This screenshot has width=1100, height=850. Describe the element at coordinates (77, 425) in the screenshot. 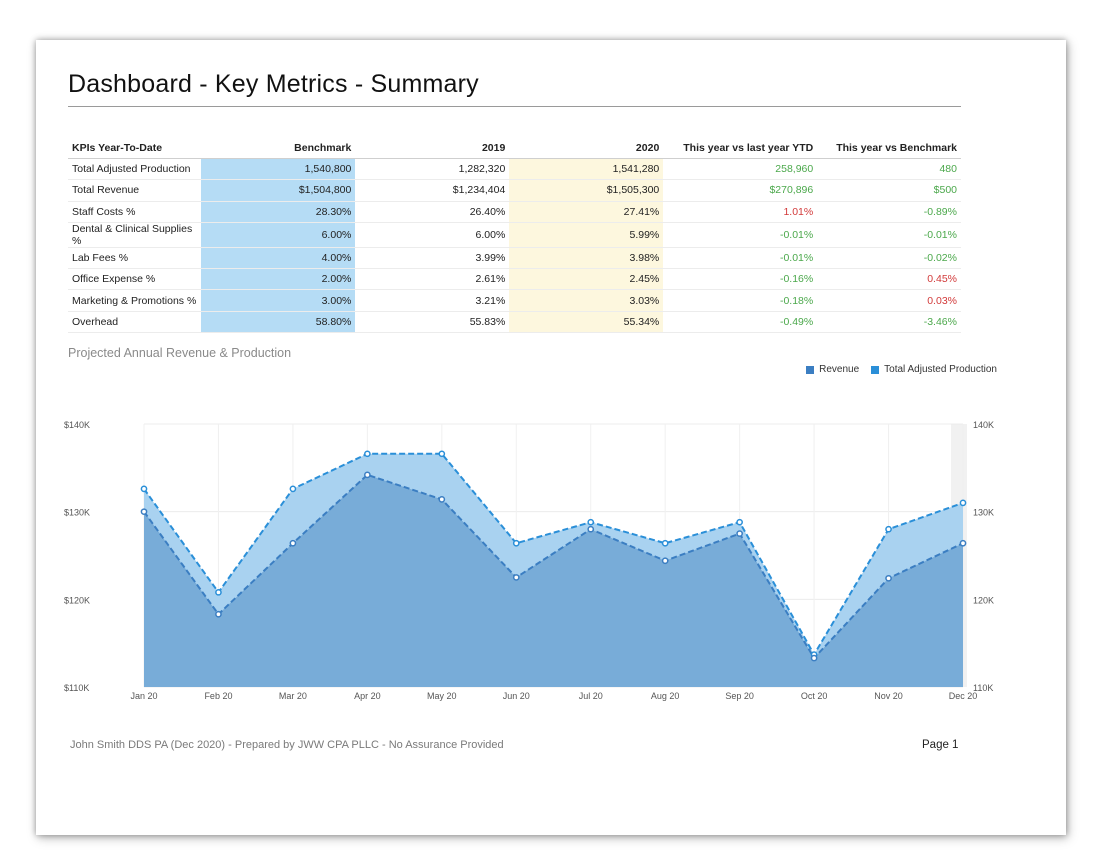

I see `y-axis-left-tick-label: $140K` at that location.